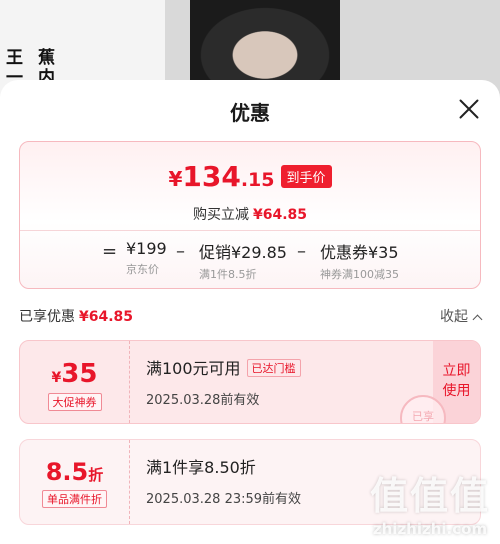 This screenshot has width=500, height=544. What do you see at coordinates (193, 368) in the screenshot?
I see `coupon-condition-text: 满100元可用` at bounding box center [193, 368].